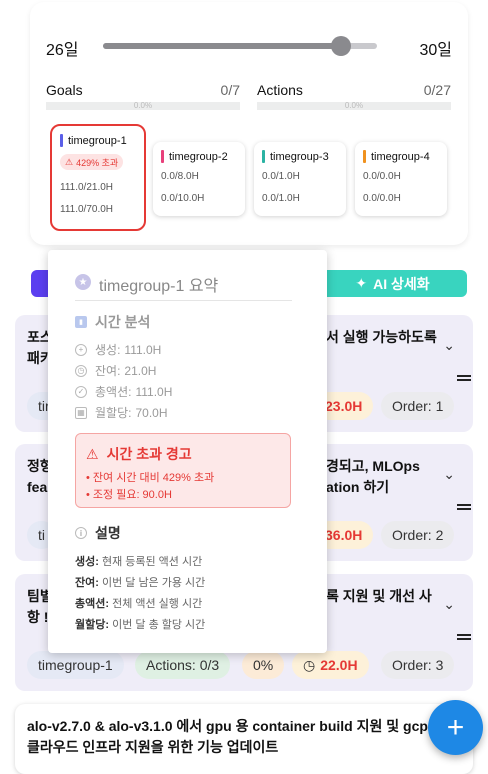  What do you see at coordinates (361, 283) in the screenshot?
I see `sparkle-icon: ✦` at bounding box center [361, 283].